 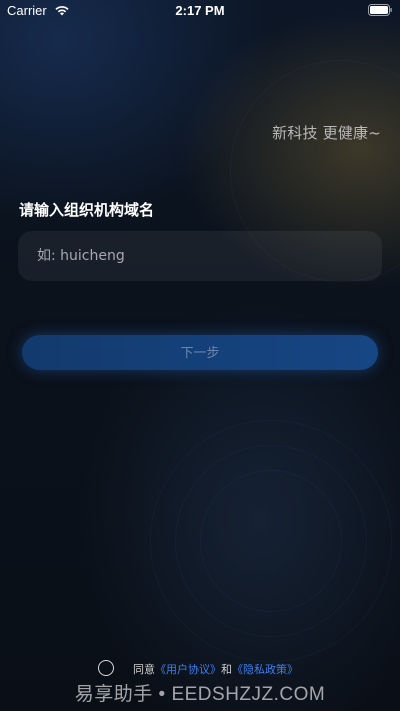 I want to click on status-time: 2:17 PM, so click(x=200, y=10).